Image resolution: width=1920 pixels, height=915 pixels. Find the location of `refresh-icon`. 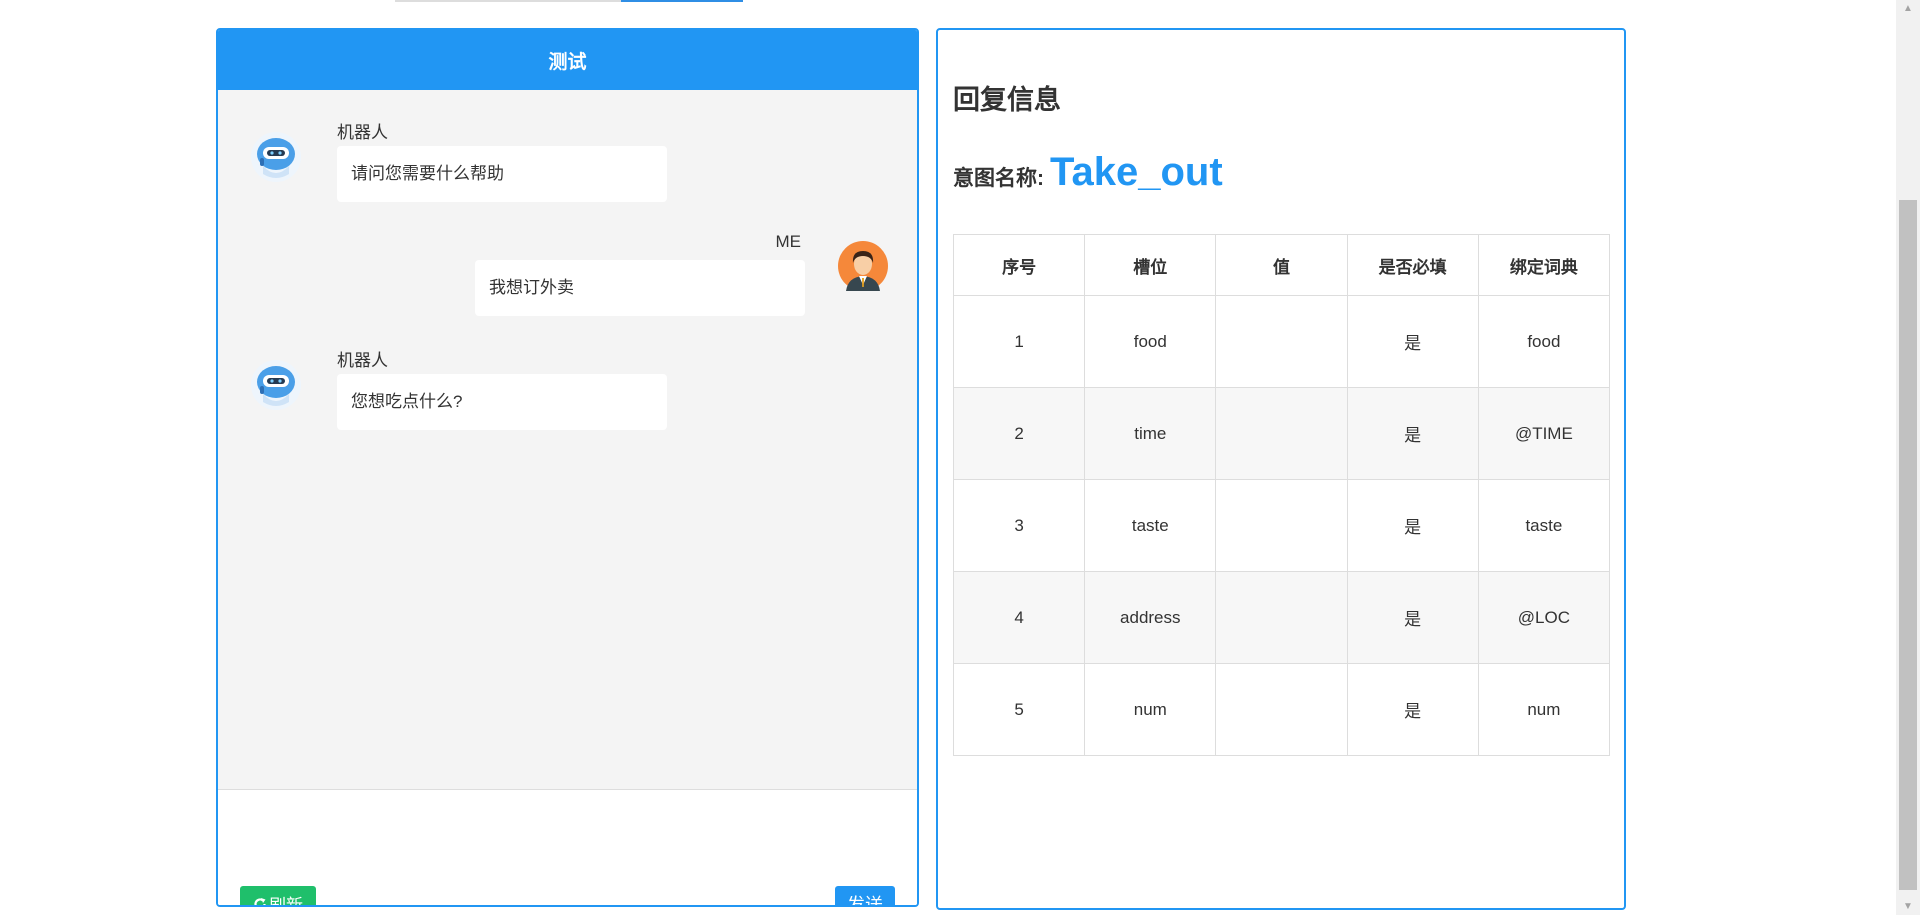

refresh-icon is located at coordinates (260, 901).